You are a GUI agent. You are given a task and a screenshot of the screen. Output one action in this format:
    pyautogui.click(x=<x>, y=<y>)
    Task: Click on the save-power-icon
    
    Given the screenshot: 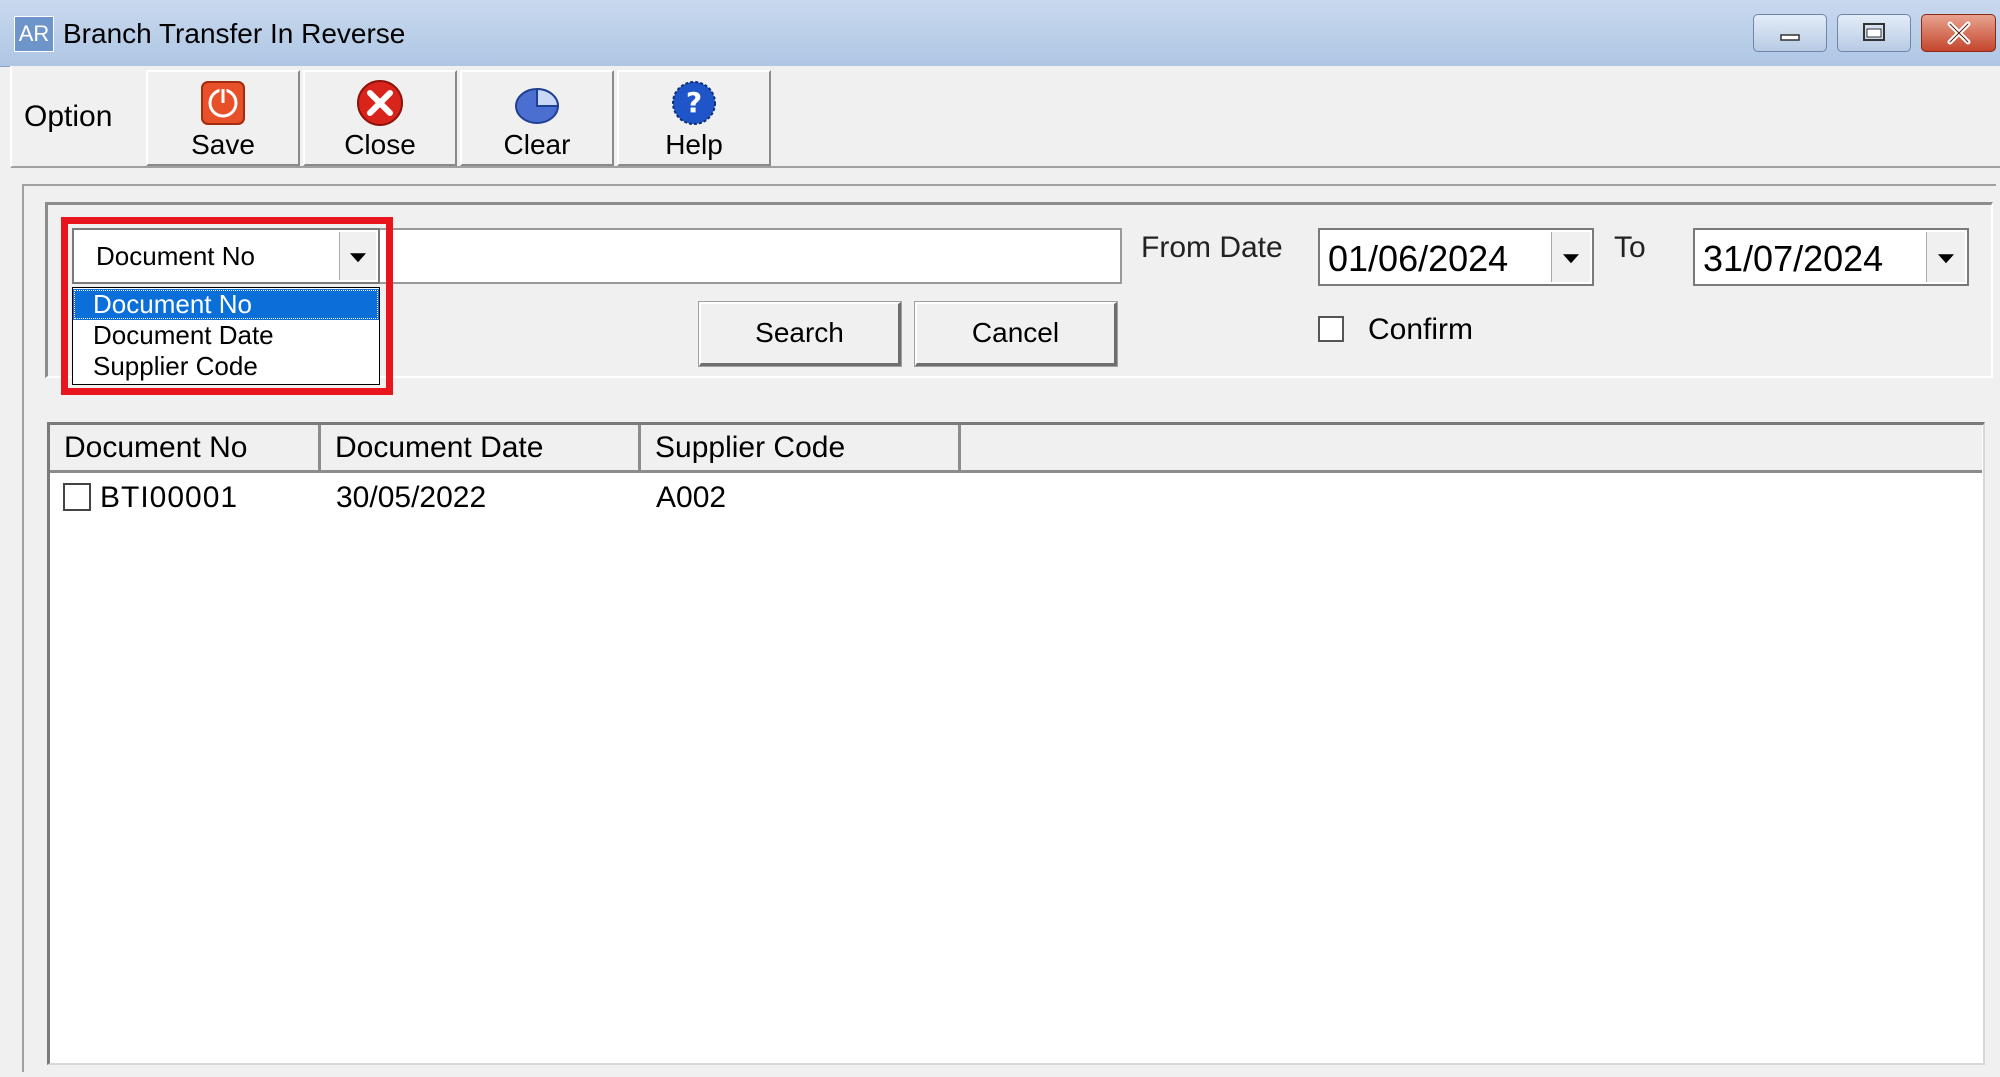 What is the action you would take?
    pyautogui.click(x=223, y=103)
    